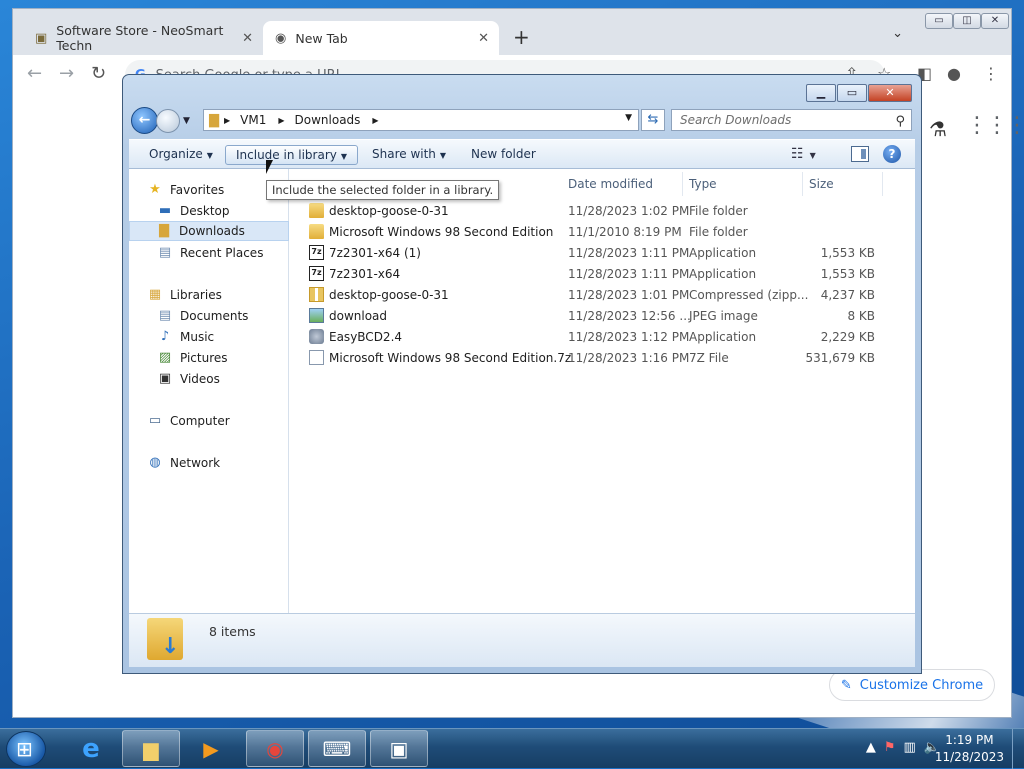 The height and width of the screenshot is (769, 1024). What do you see at coordinates (144, 120) in the screenshot?
I see `back-button: ←` at bounding box center [144, 120].